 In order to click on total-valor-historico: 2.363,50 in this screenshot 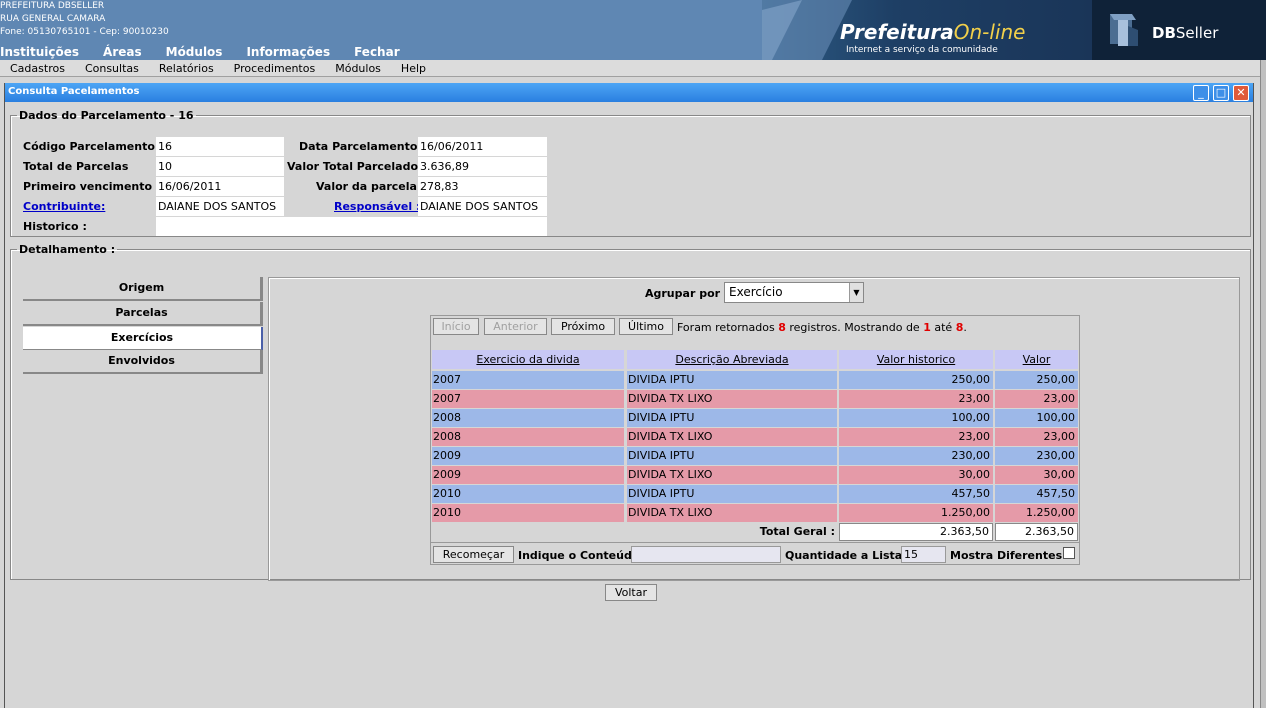, I will do `click(916, 532)`.